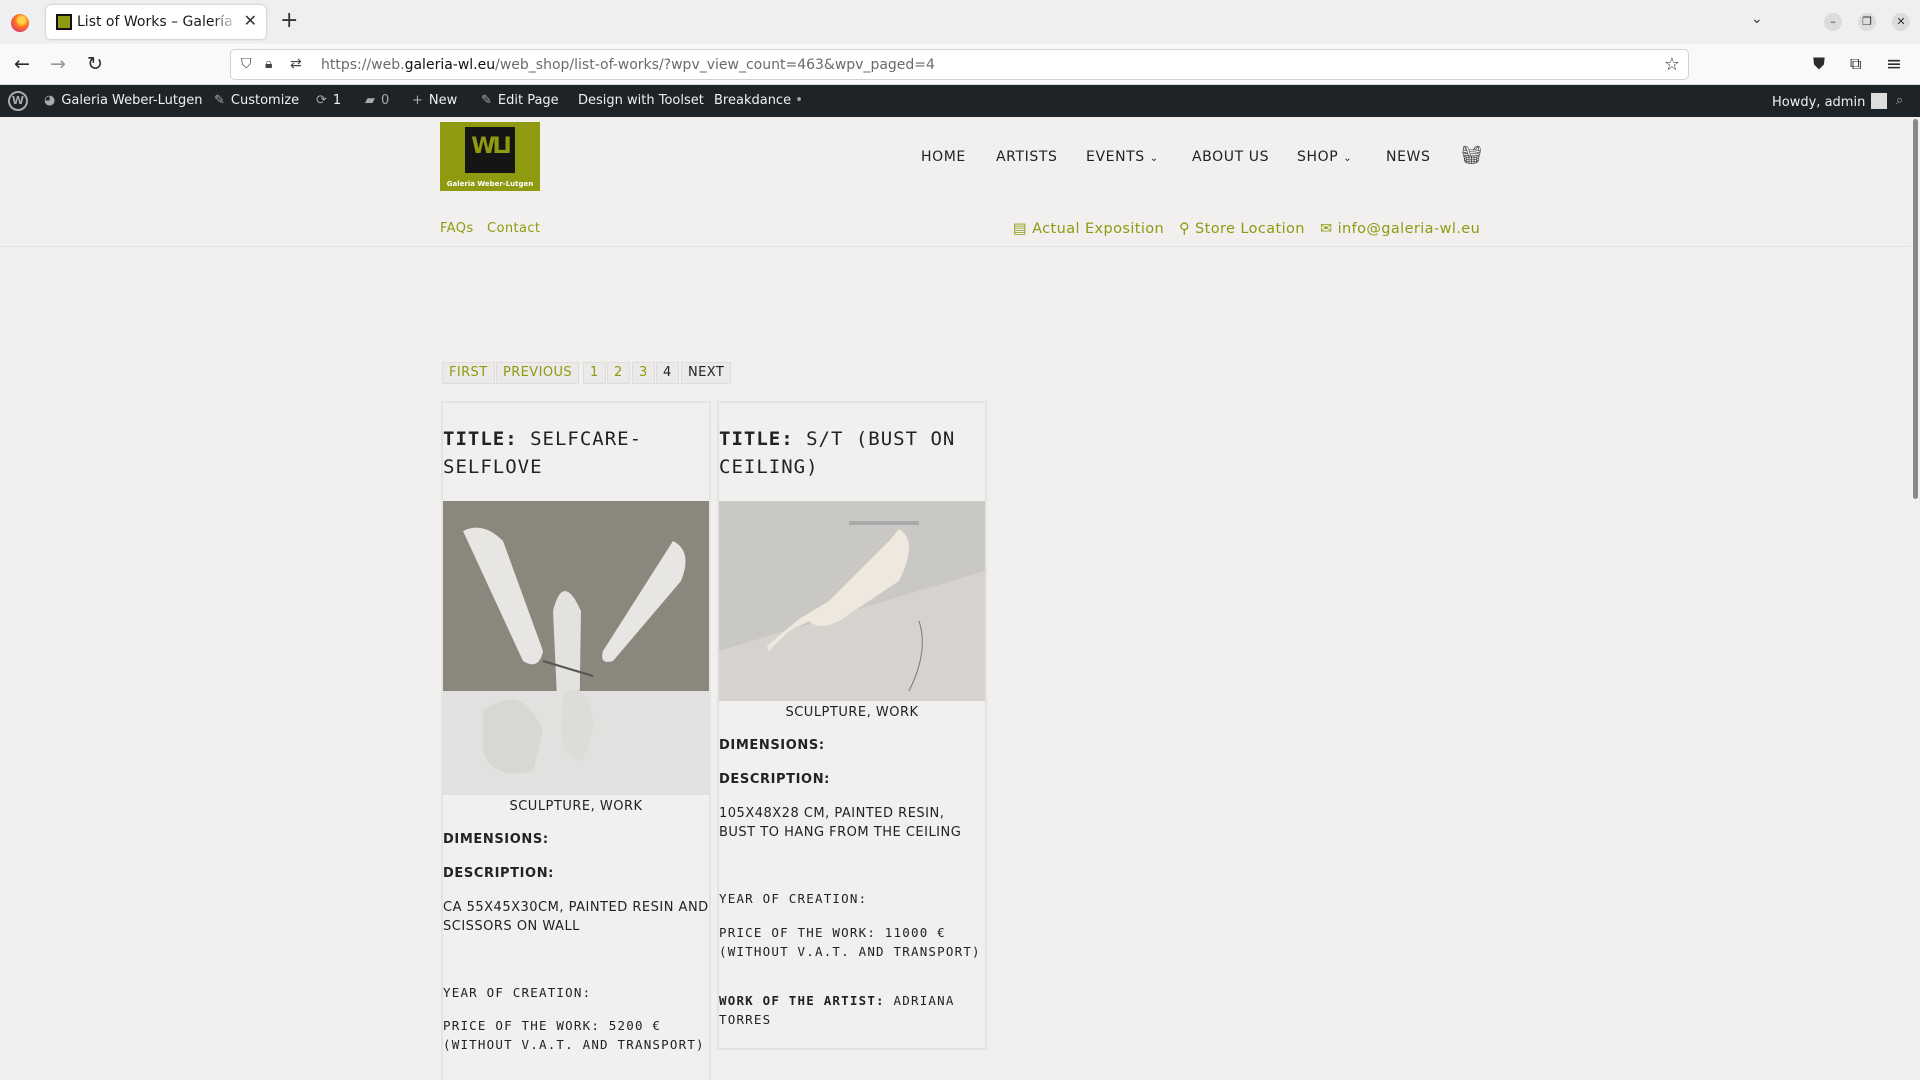 Image resolution: width=1920 pixels, height=1080 pixels. What do you see at coordinates (1830, 101) in the screenshot?
I see `admin-account-link: Howdy, admin` at bounding box center [1830, 101].